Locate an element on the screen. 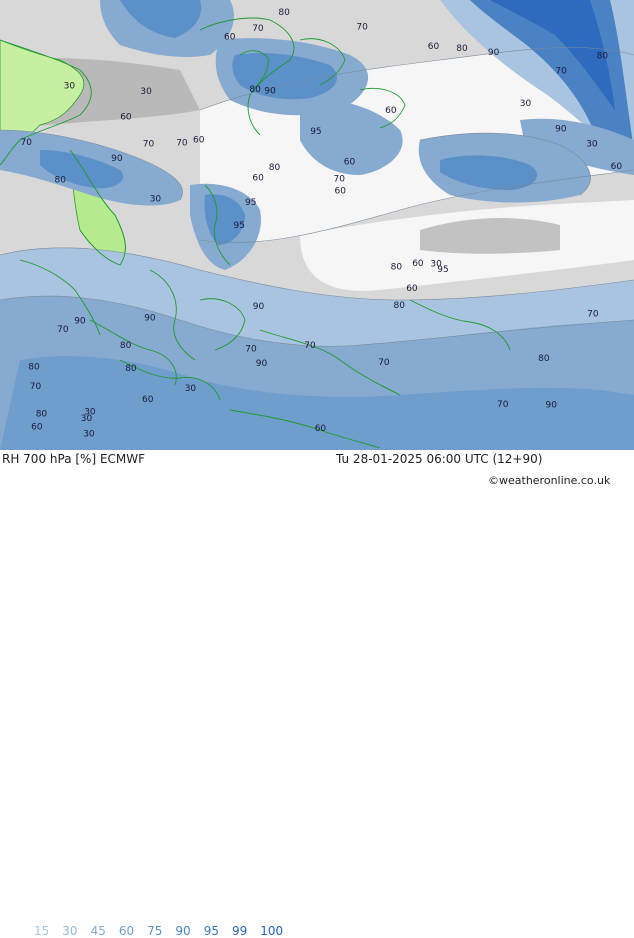 The width and height of the screenshot is (634, 938). legend: 15 30 45 60 75 90 95 99 100 is located at coordinates (165, 931).